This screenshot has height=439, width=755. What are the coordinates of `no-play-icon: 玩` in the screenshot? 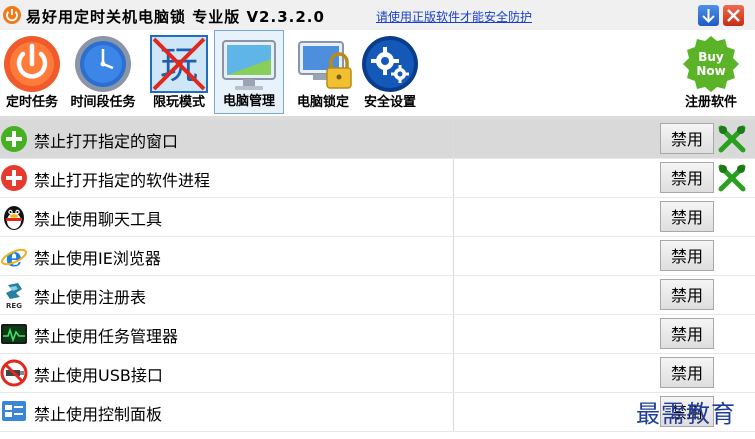 It's located at (179, 64).